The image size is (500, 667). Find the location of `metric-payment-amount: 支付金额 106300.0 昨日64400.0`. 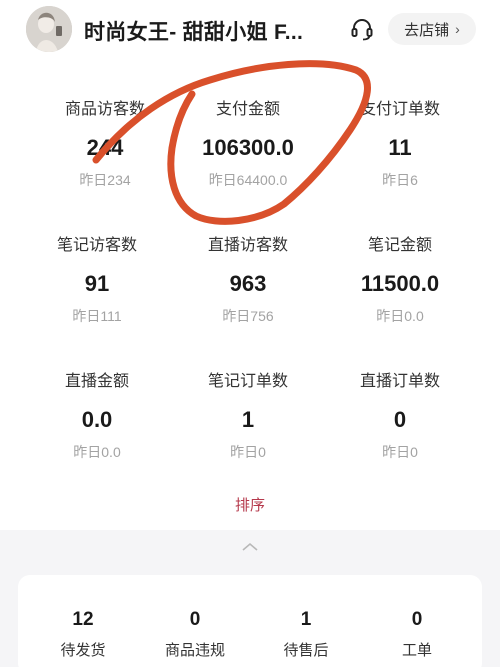

metric-payment-amount: 支付金额 106300.0 昨日64400.0 is located at coordinates (248, 144).